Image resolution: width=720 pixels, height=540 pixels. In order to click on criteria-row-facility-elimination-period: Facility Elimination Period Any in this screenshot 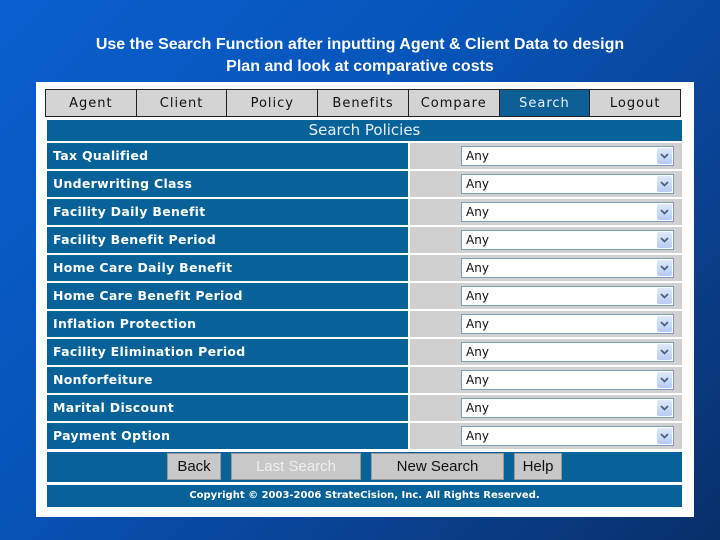, I will do `click(364, 352)`.